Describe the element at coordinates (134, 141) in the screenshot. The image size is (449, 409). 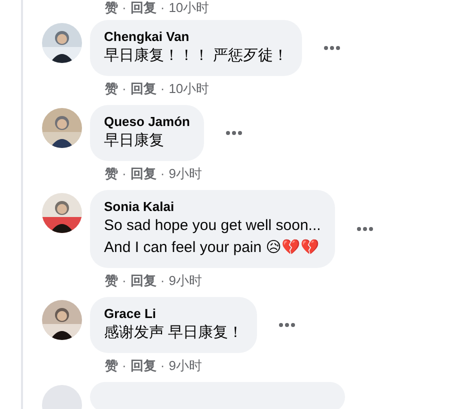
I see `comment-text: 早日康复` at that location.